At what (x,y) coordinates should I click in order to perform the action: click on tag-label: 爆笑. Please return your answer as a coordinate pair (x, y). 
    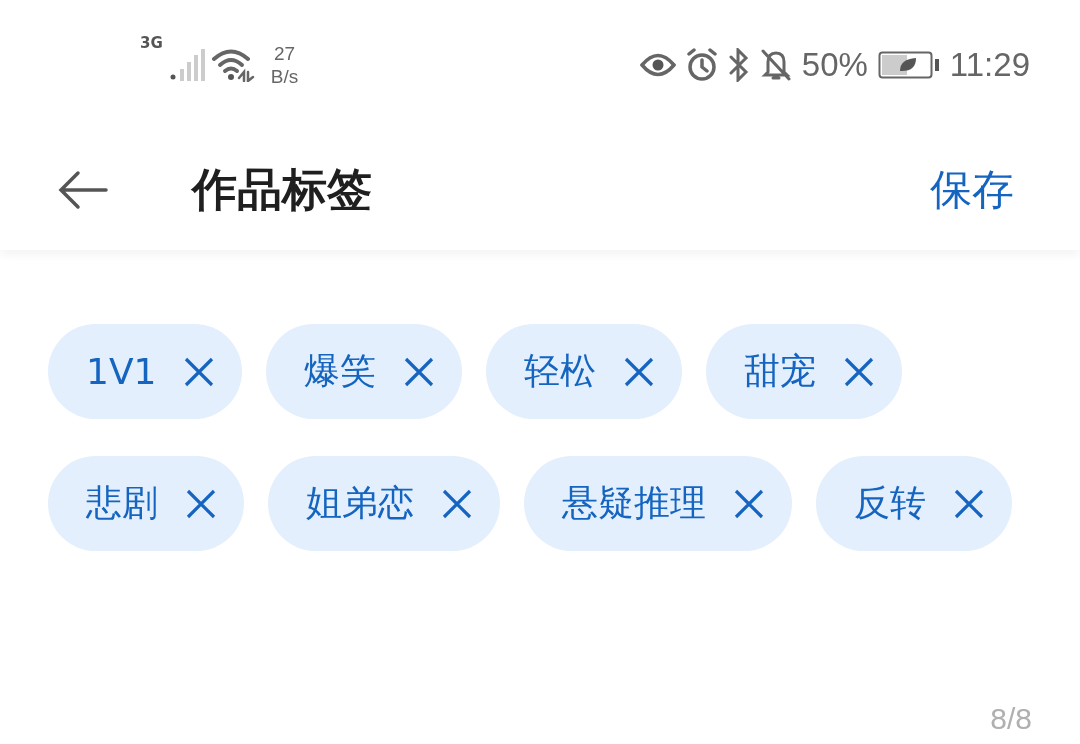
    Looking at the image, I should click on (340, 371).